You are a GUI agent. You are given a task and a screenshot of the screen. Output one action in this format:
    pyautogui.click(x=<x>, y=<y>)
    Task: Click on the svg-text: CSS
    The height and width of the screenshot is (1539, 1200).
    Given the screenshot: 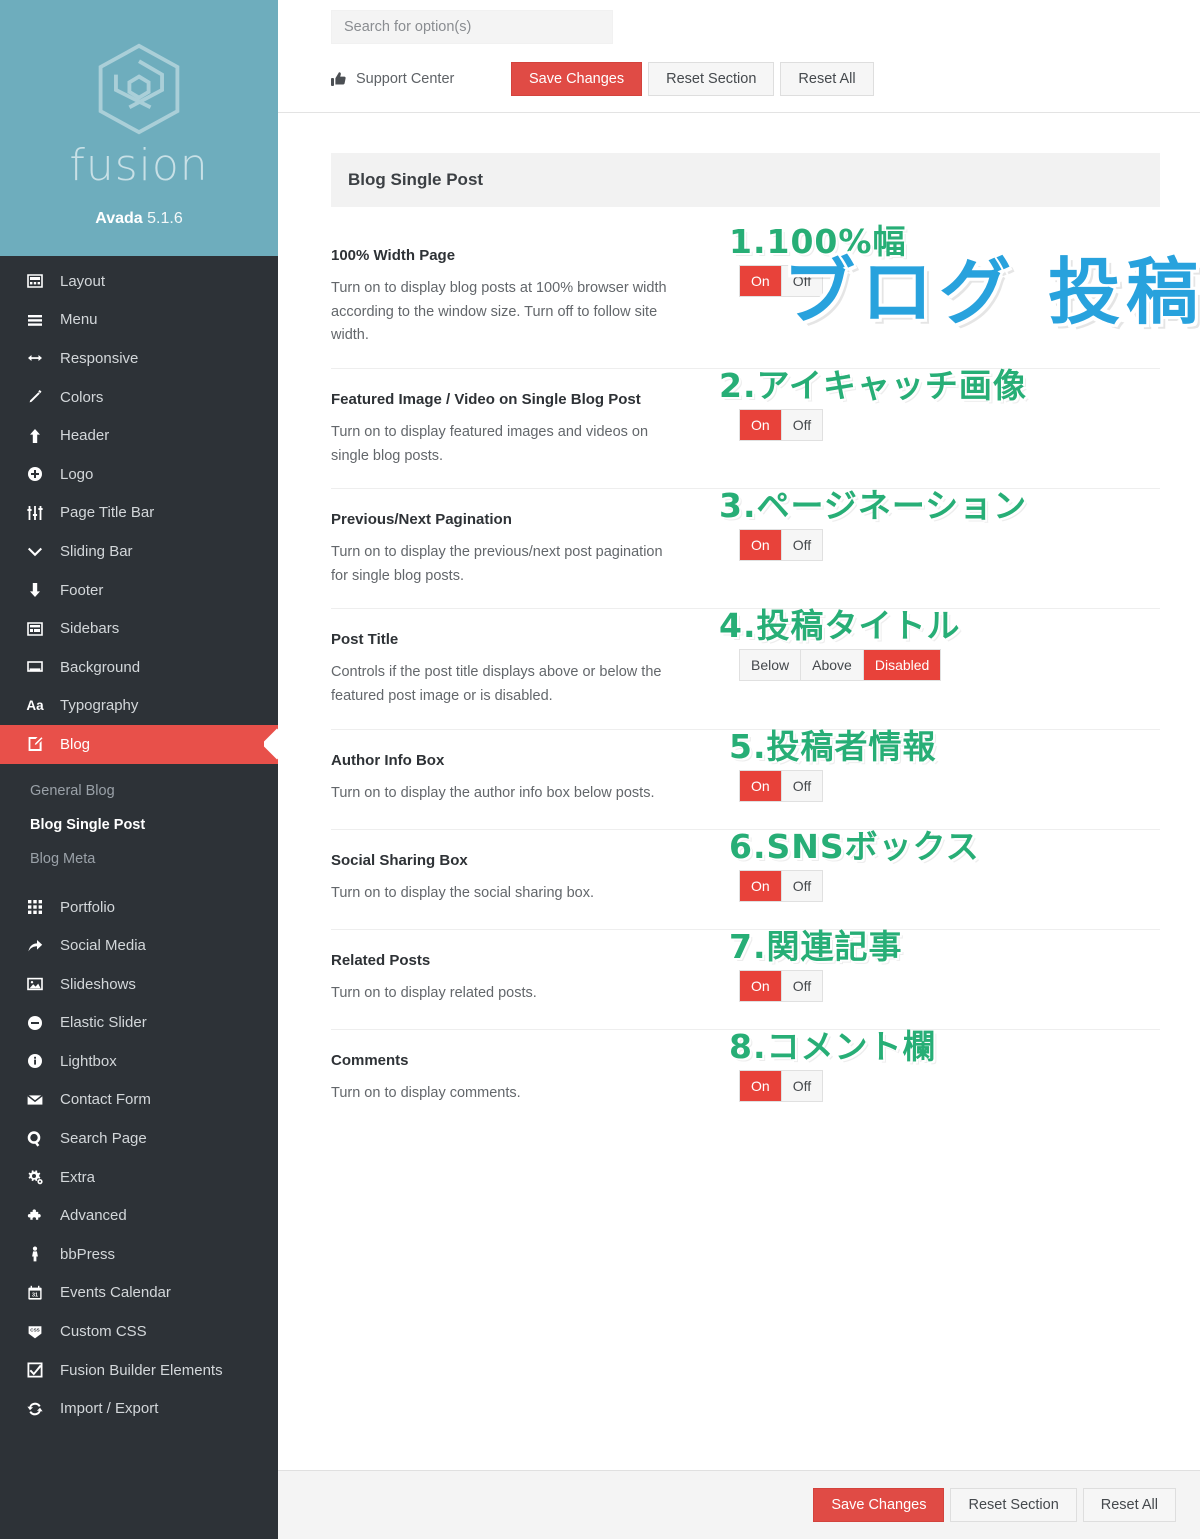 What is the action you would take?
    pyautogui.click(x=34, y=1329)
    